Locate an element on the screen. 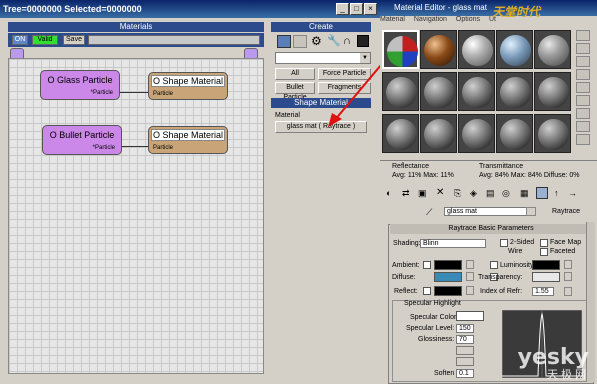  node-title: O Shape Material is located at coordinates (188, 135).